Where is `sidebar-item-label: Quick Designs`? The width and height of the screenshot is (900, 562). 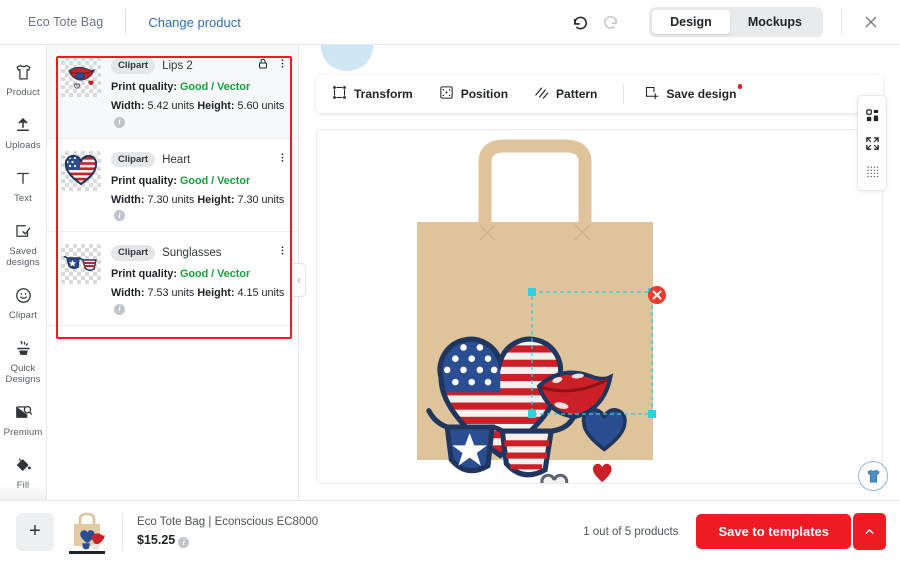
sidebar-item-label: Quick Designs is located at coordinates (23, 374).